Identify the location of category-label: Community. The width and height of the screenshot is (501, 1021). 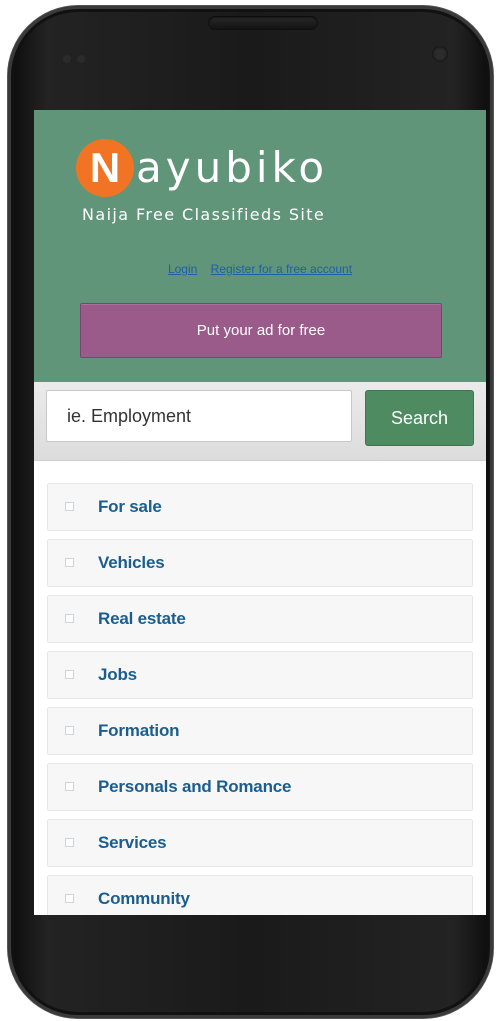
(144, 898).